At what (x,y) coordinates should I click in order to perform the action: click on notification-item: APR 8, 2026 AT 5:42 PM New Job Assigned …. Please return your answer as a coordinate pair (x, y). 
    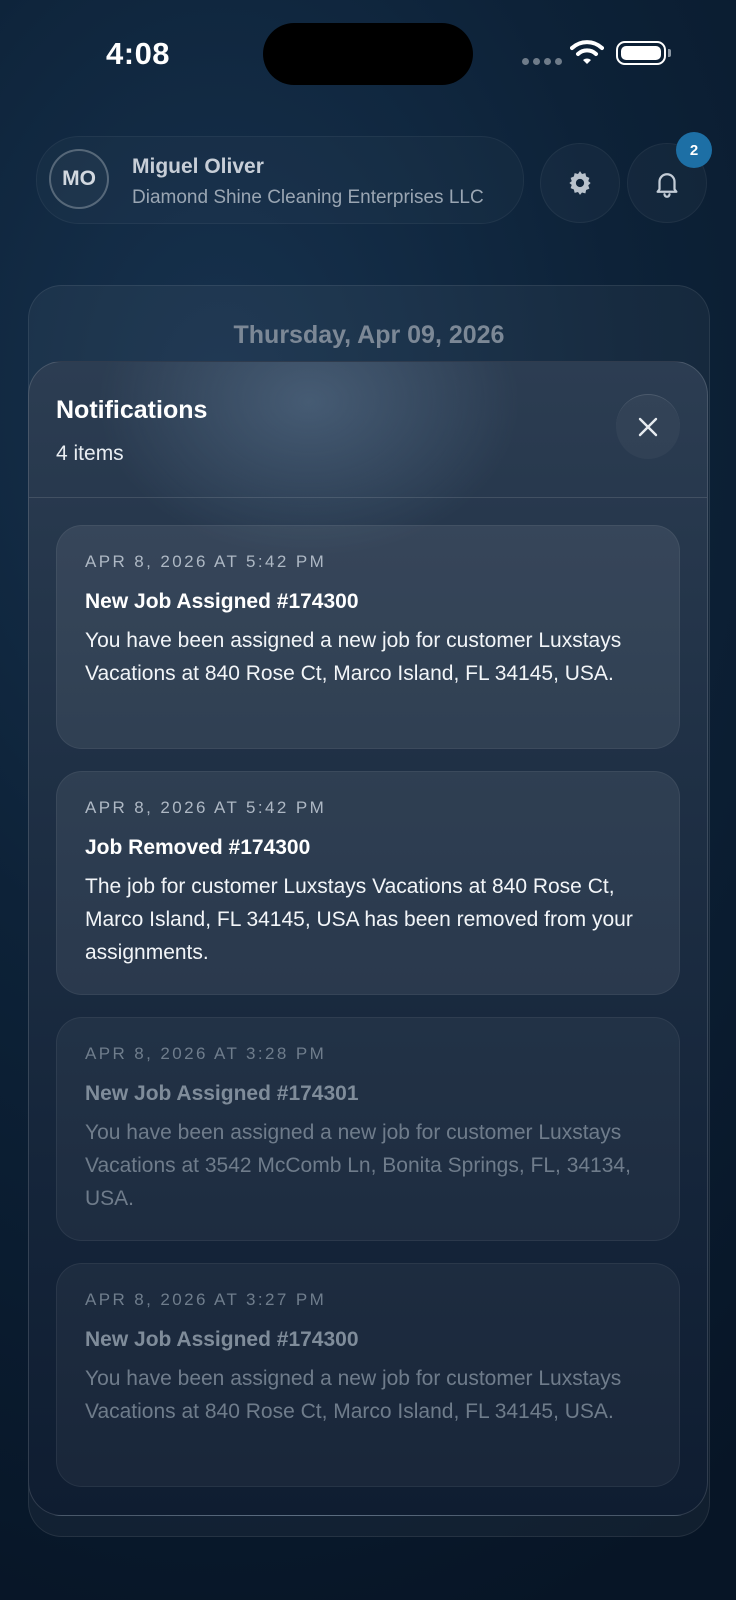
    Looking at the image, I should click on (368, 637).